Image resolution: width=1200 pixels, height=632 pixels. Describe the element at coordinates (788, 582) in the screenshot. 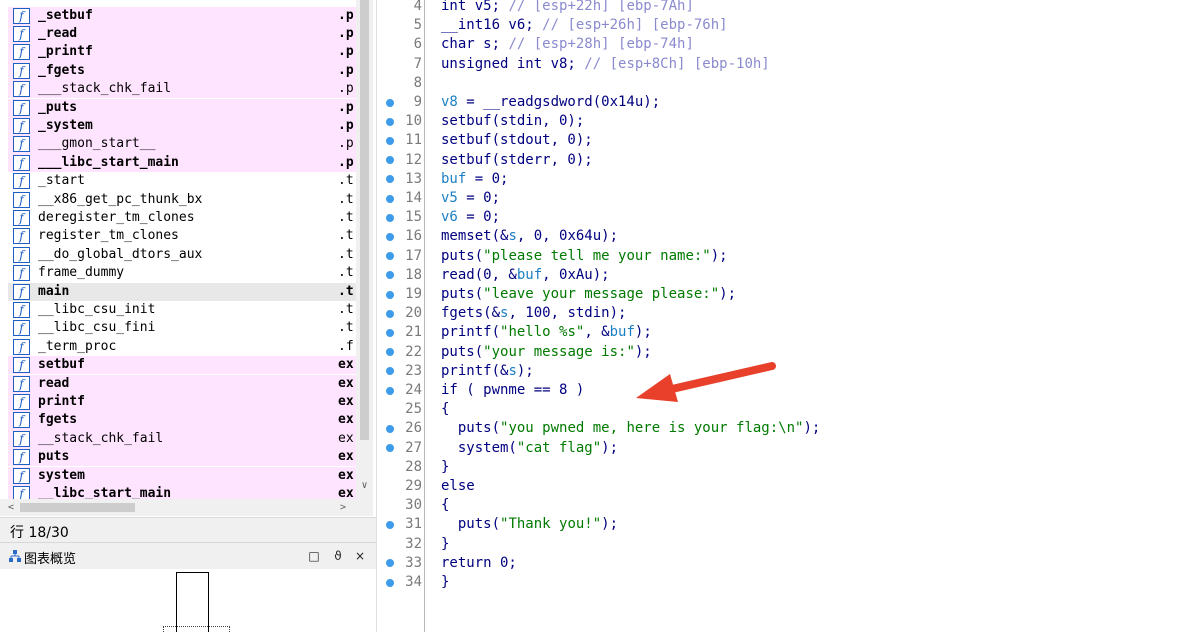

I see `code-line: 34}` at that location.